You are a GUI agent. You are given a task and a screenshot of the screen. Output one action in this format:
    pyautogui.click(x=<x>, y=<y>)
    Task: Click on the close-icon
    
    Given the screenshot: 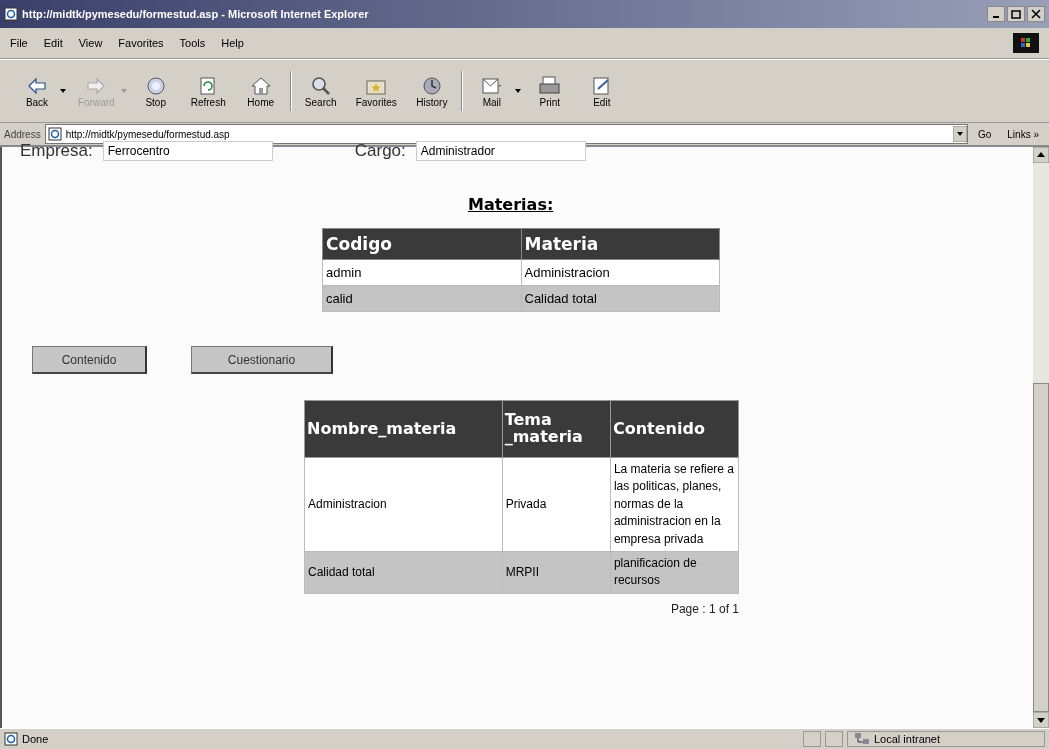 What is the action you would take?
    pyautogui.click(x=1036, y=14)
    